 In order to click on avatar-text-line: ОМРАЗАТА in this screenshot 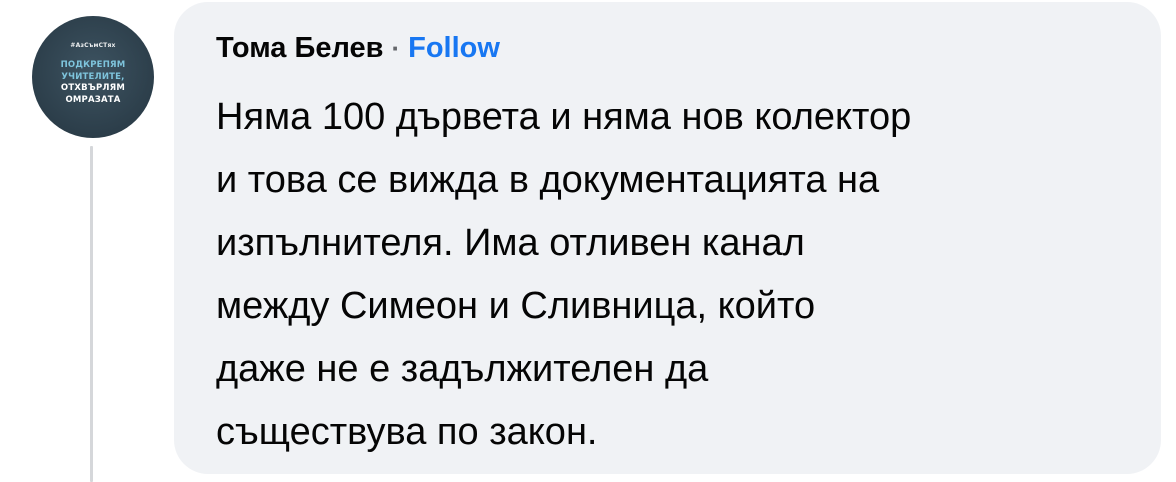, I will do `click(93, 99)`.